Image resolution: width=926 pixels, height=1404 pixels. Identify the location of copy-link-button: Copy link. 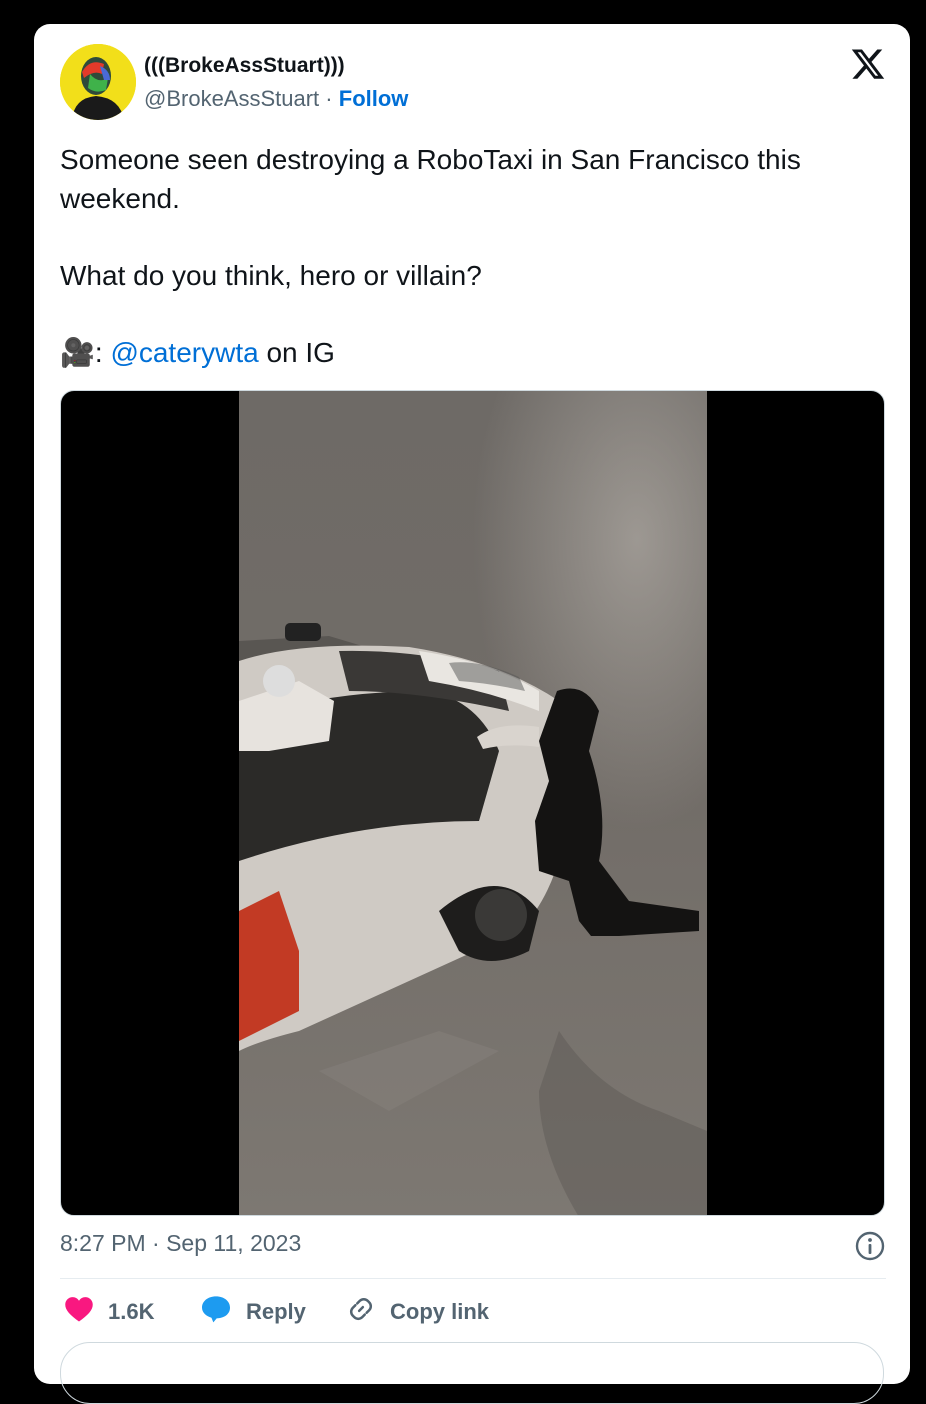
(417, 1312).